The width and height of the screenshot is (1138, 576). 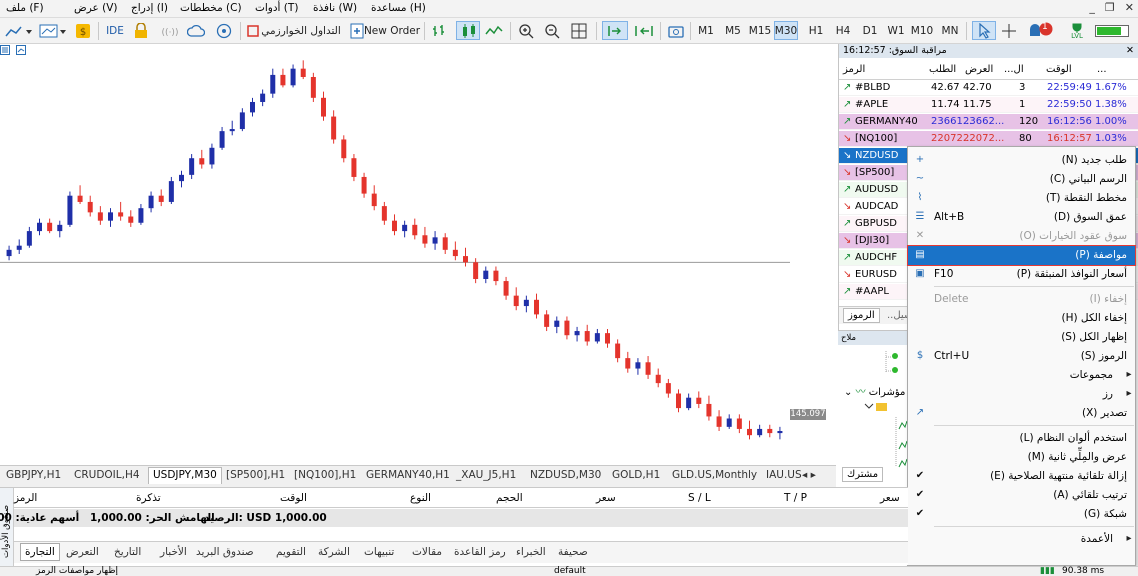 I want to click on menu-tools: أدوات (T), so click(x=276, y=8).